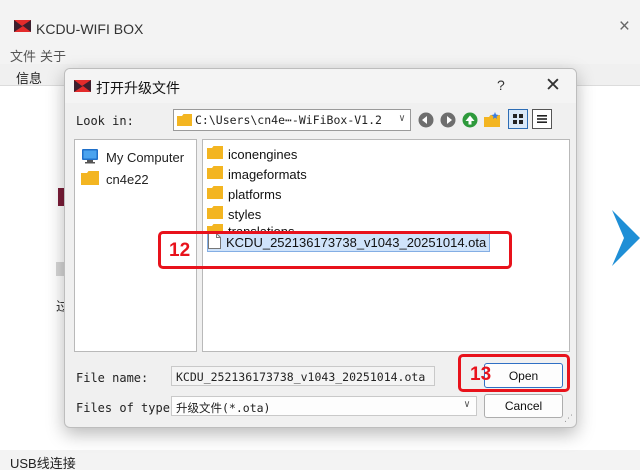  I want to click on look-in-combo: C:\Users\cn4e⋯-WiFiBox-V1.2 ∨, so click(292, 120).